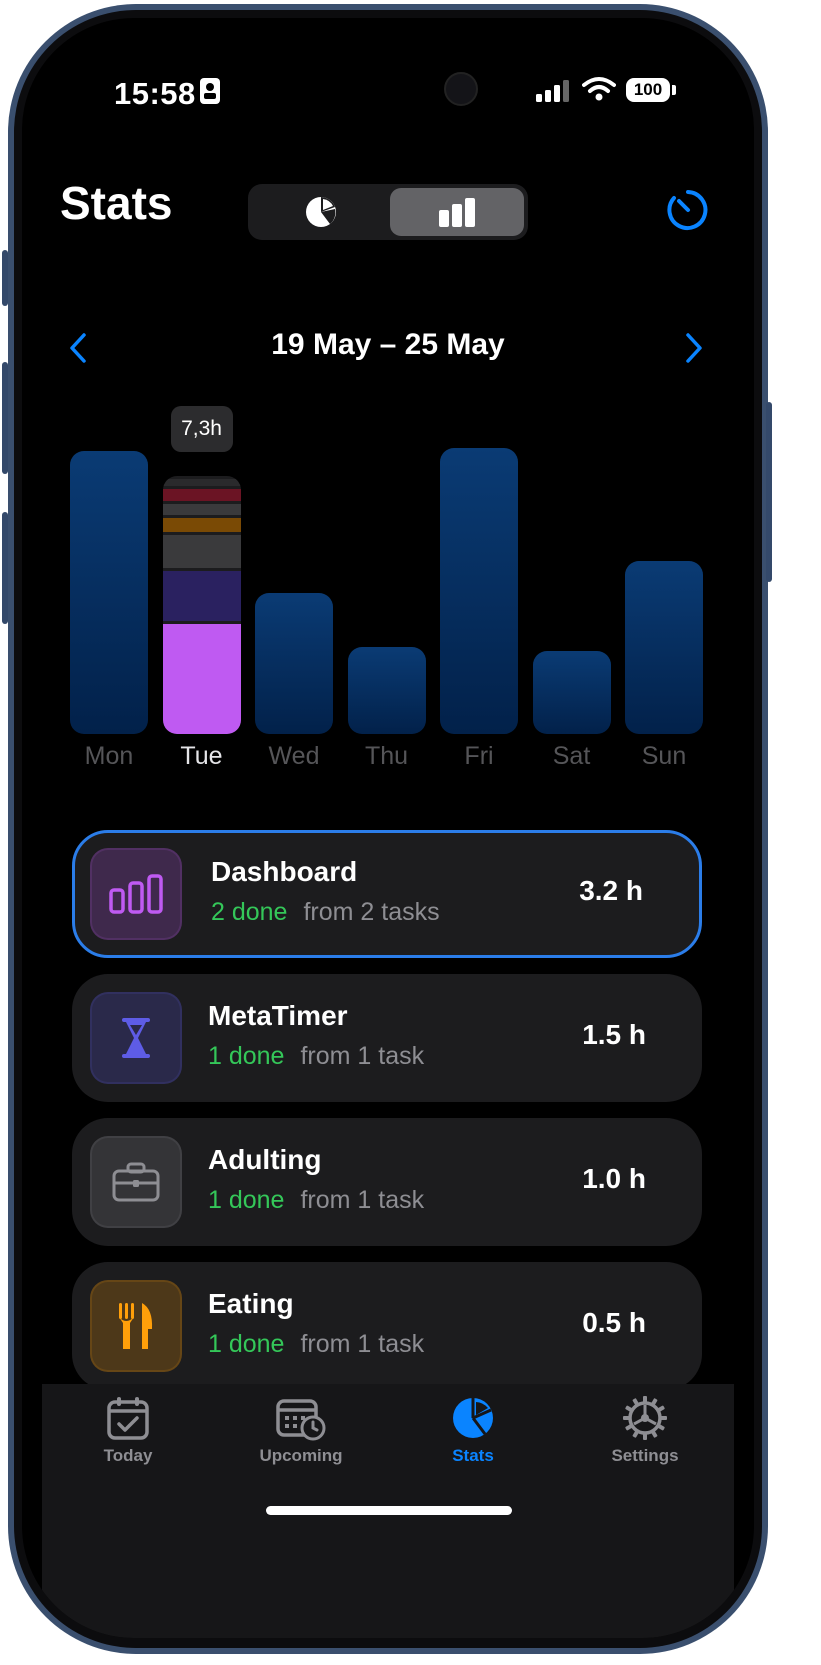  Describe the element at coordinates (136, 1038) in the screenshot. I see `hourglass-icon` at that location.